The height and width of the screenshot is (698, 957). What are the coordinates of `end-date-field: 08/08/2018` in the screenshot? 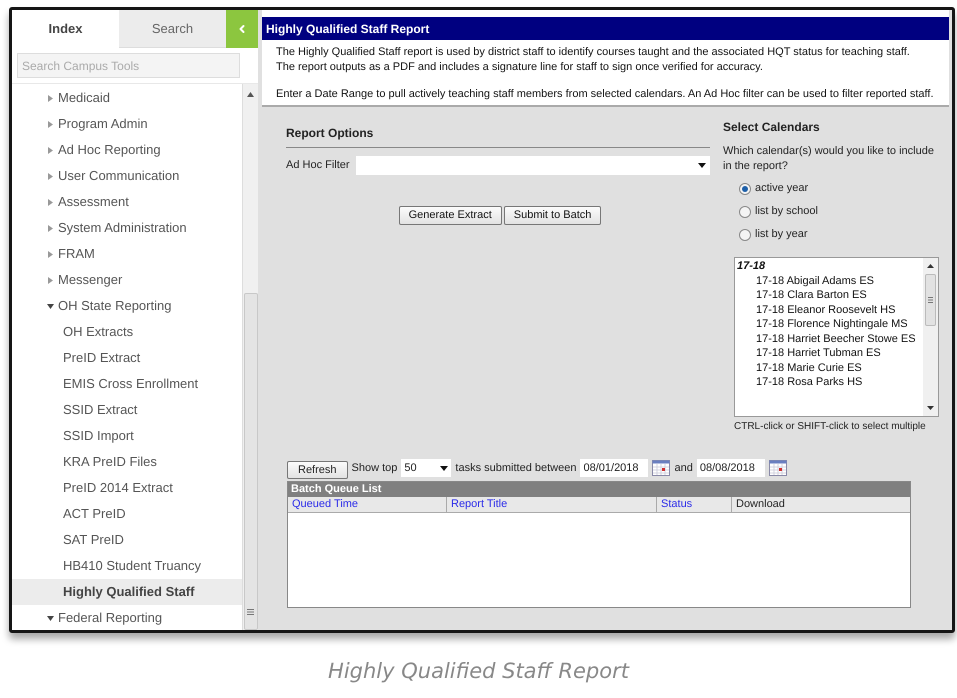 It's located at (730, 468).